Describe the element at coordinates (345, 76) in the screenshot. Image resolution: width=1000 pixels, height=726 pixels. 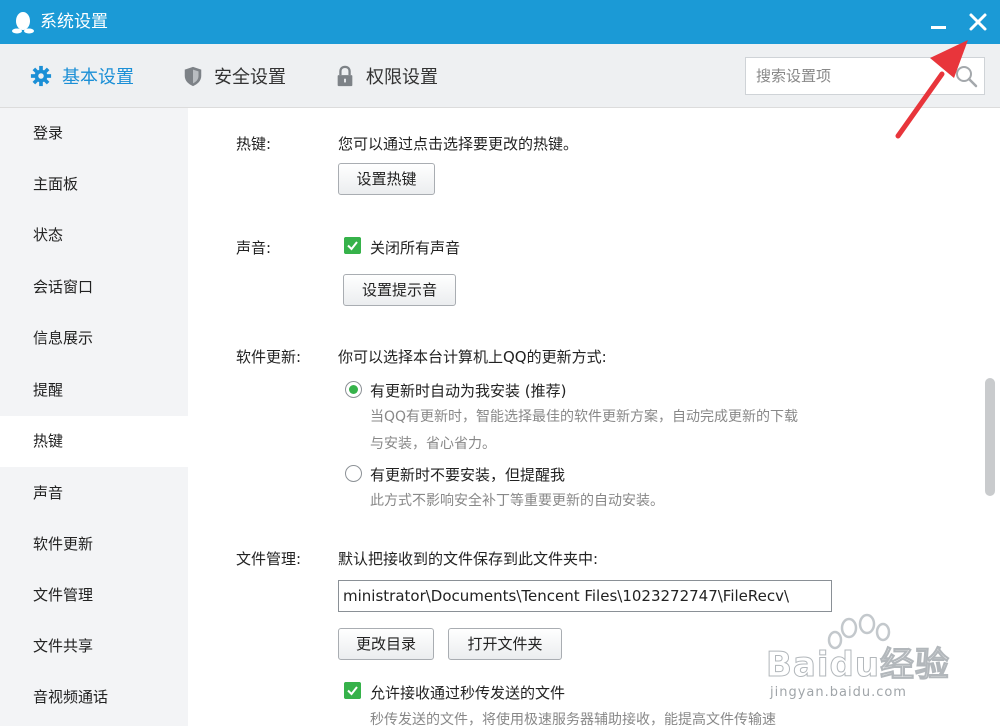
I see `lock-icon` at that location.